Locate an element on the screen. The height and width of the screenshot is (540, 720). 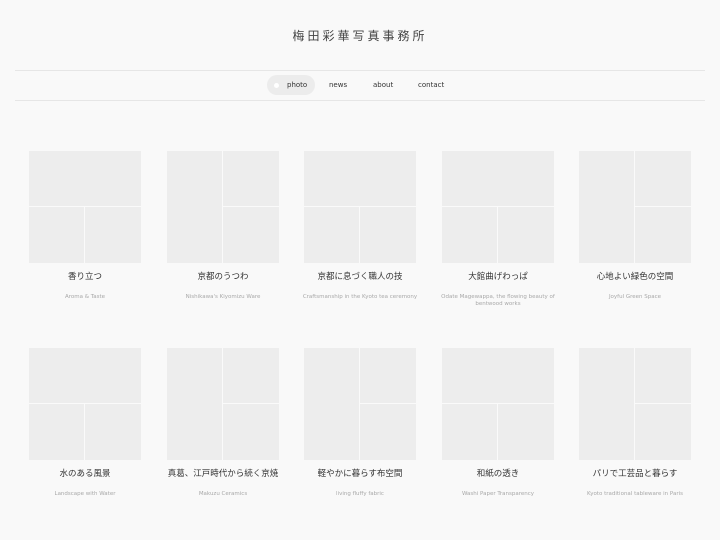
nav-item-label: news is located at coordinates (338, 85).